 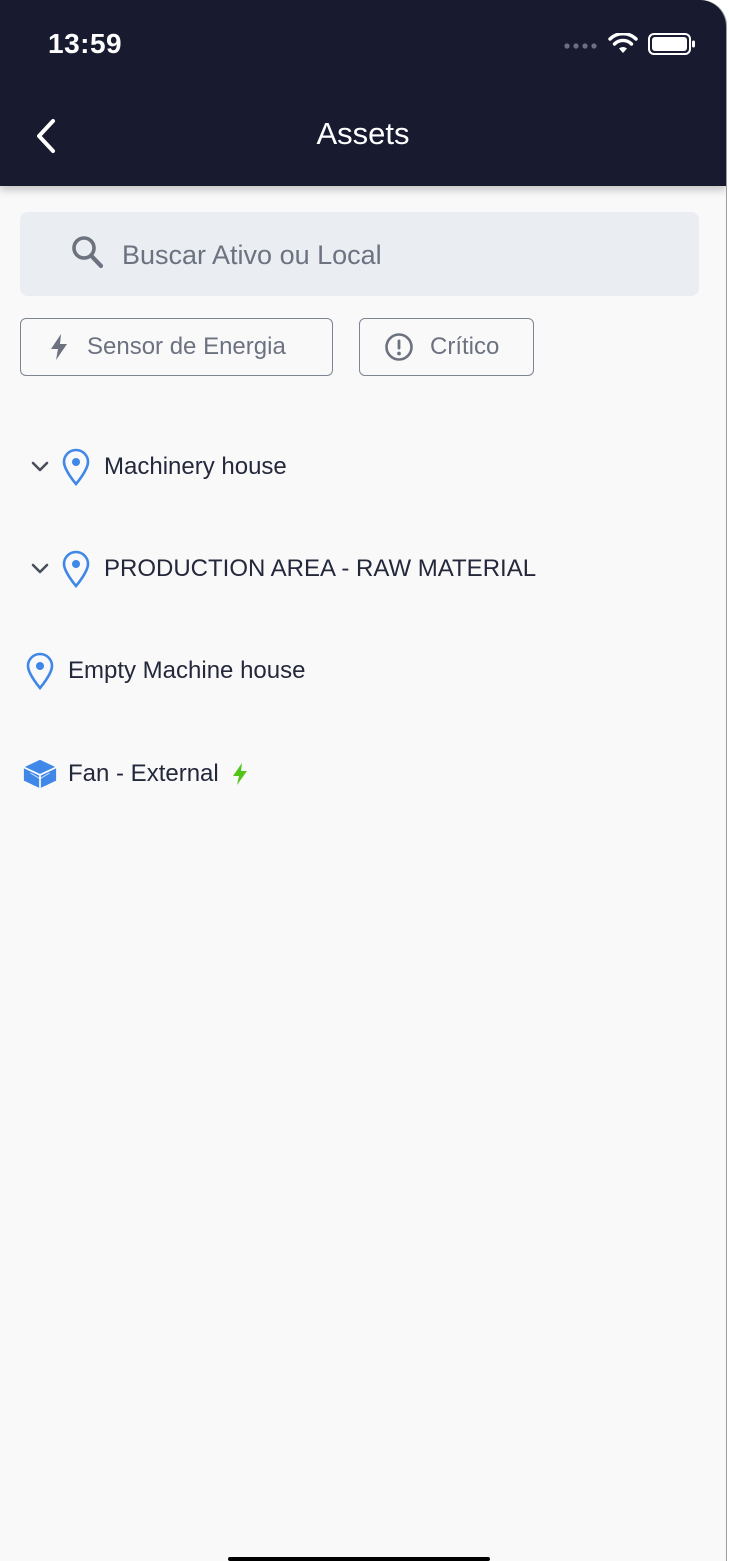 What do you see at coordinates (187, 670) in the screenshot?
I see `tree-item-label: Empty Machine house` at bounding box center [187, 670].